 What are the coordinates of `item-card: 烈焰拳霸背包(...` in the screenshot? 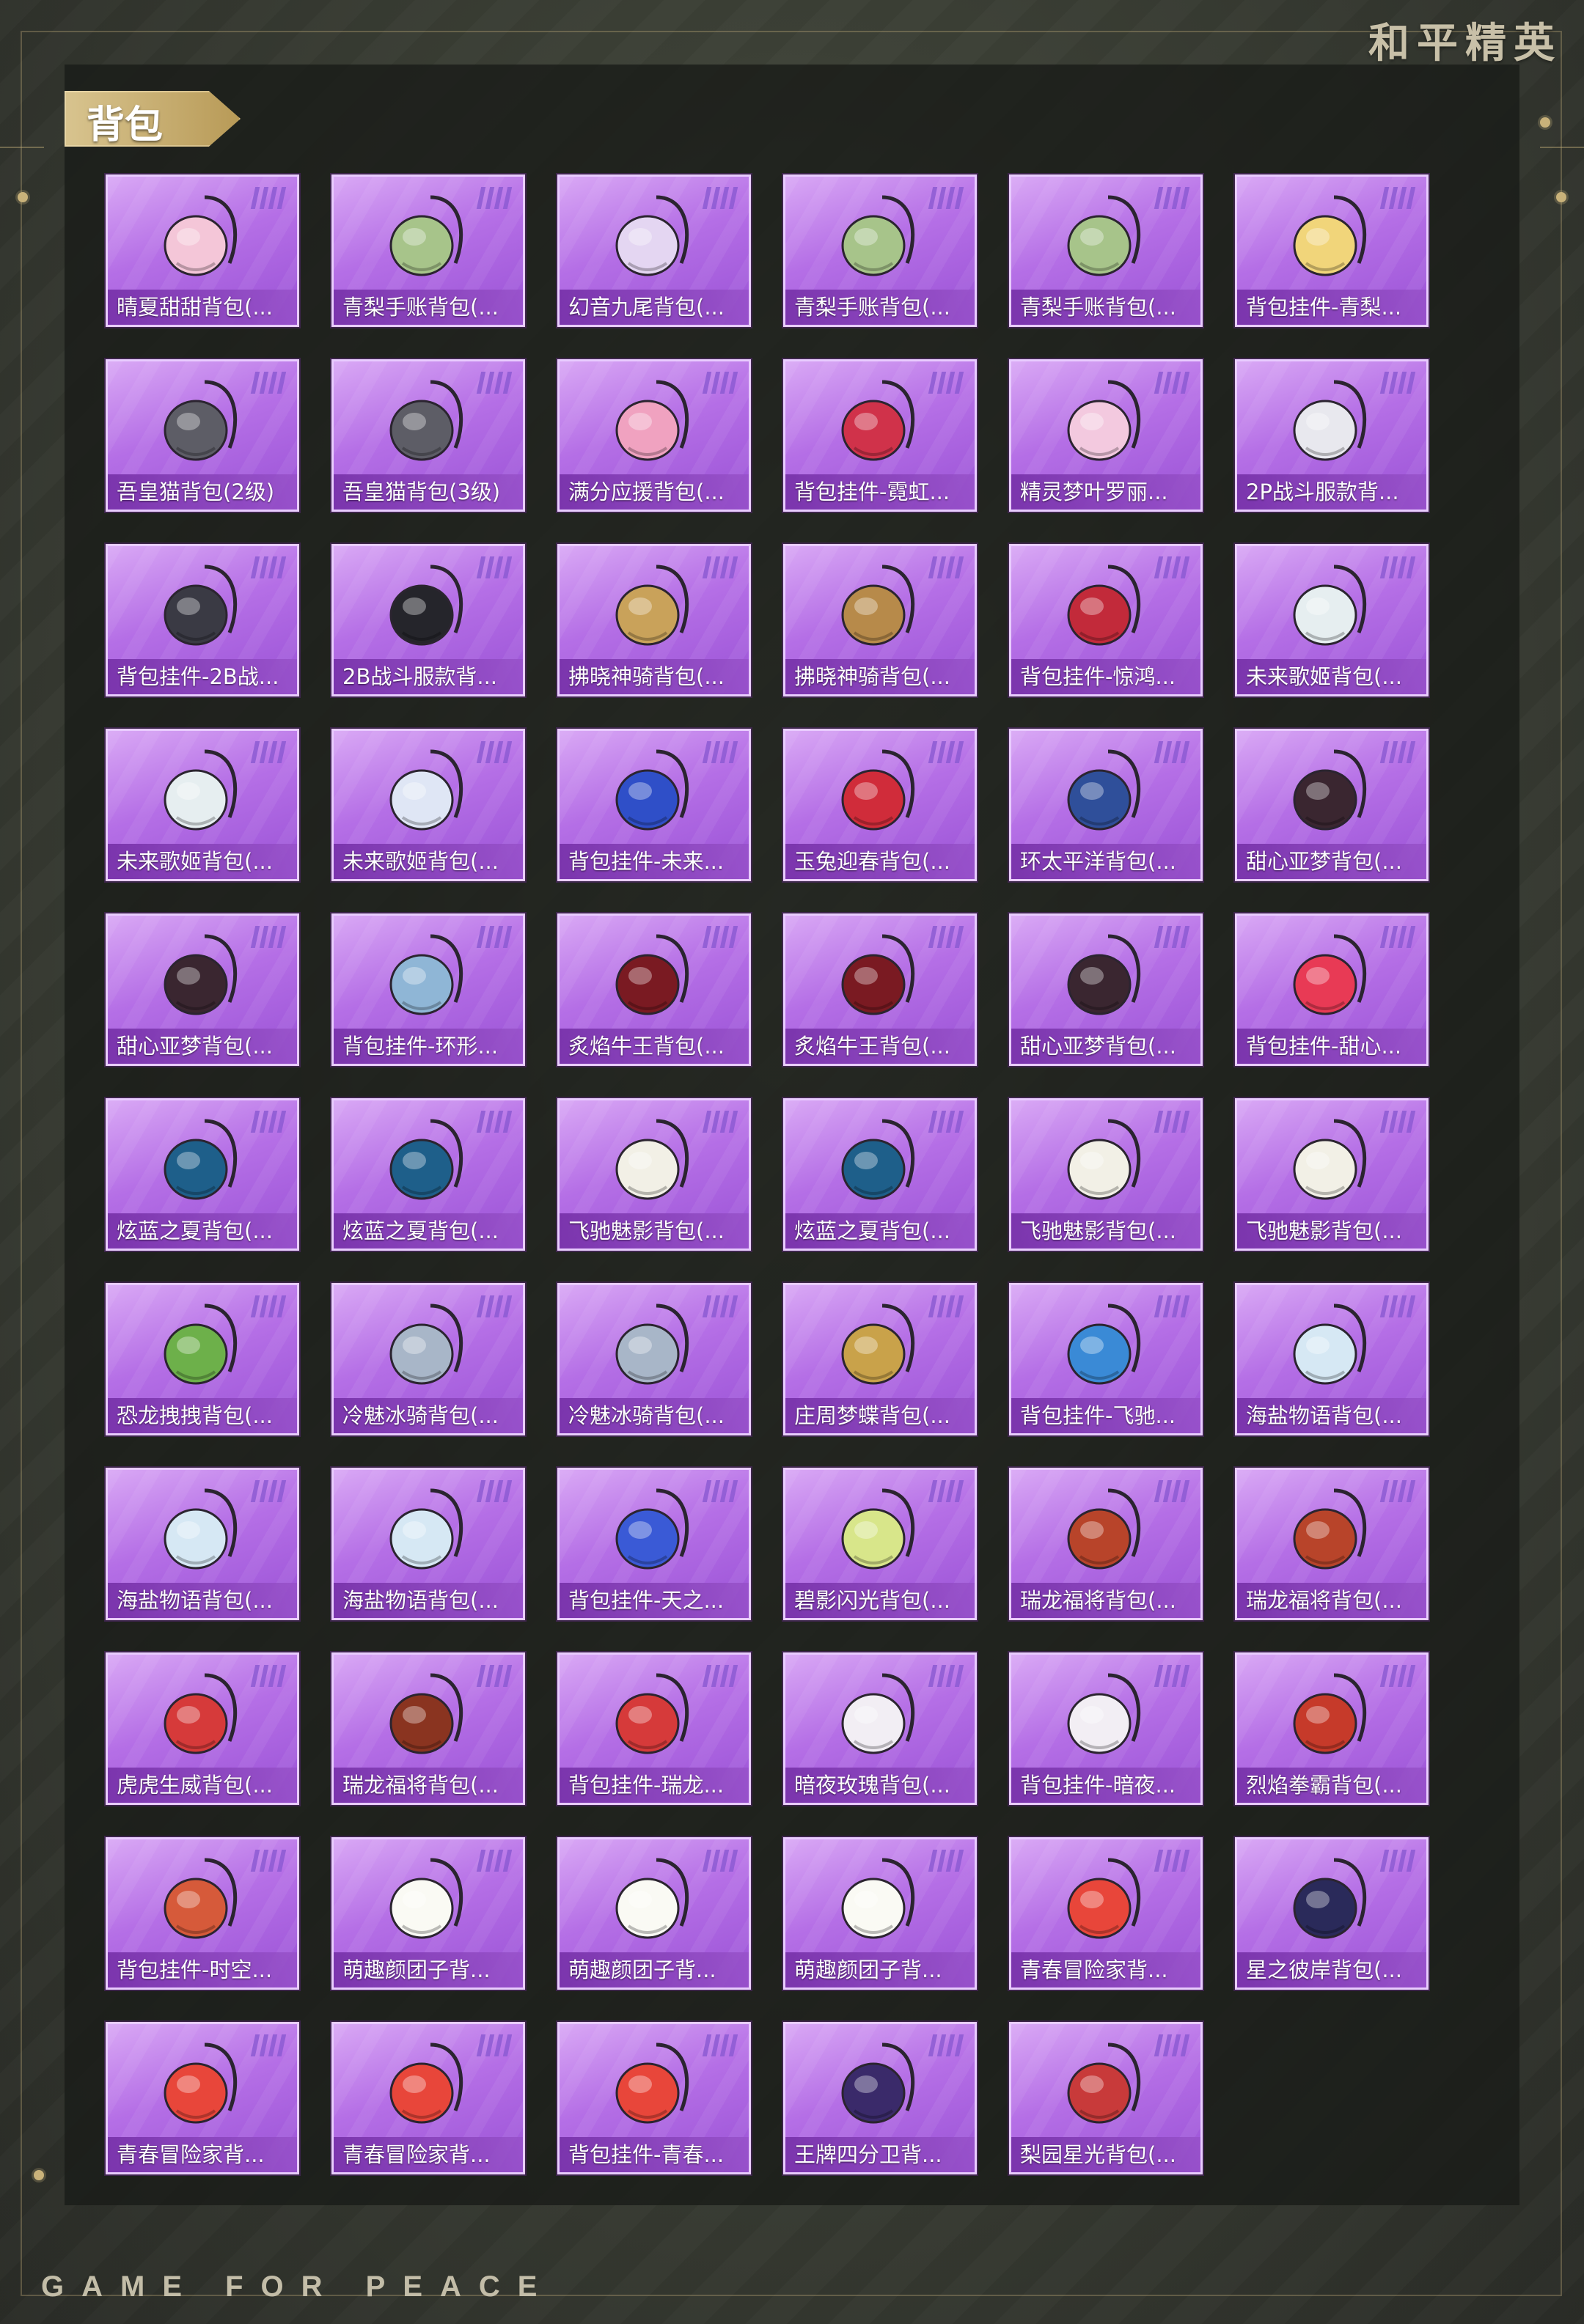 It's located at (1332, 1728).